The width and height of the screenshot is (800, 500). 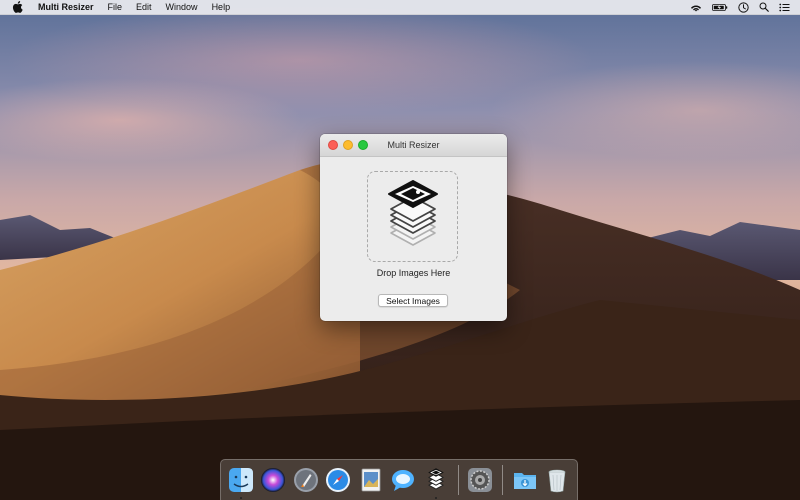 I want to click on finder-icon, so click(x=241, y=482).